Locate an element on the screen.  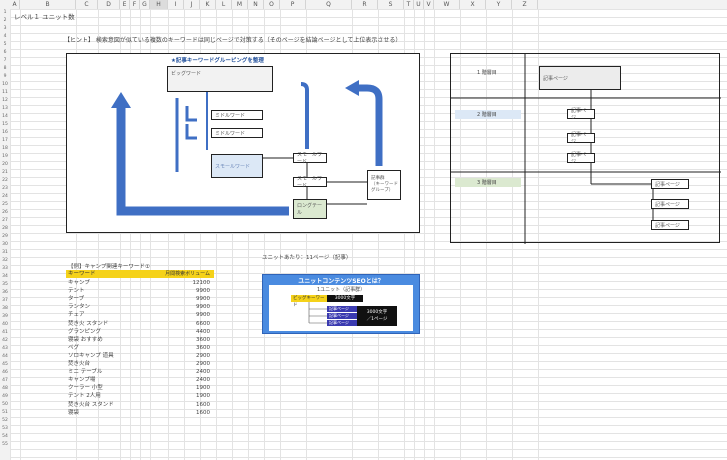
column-header-cell: S is located at coordinates (391, 4).